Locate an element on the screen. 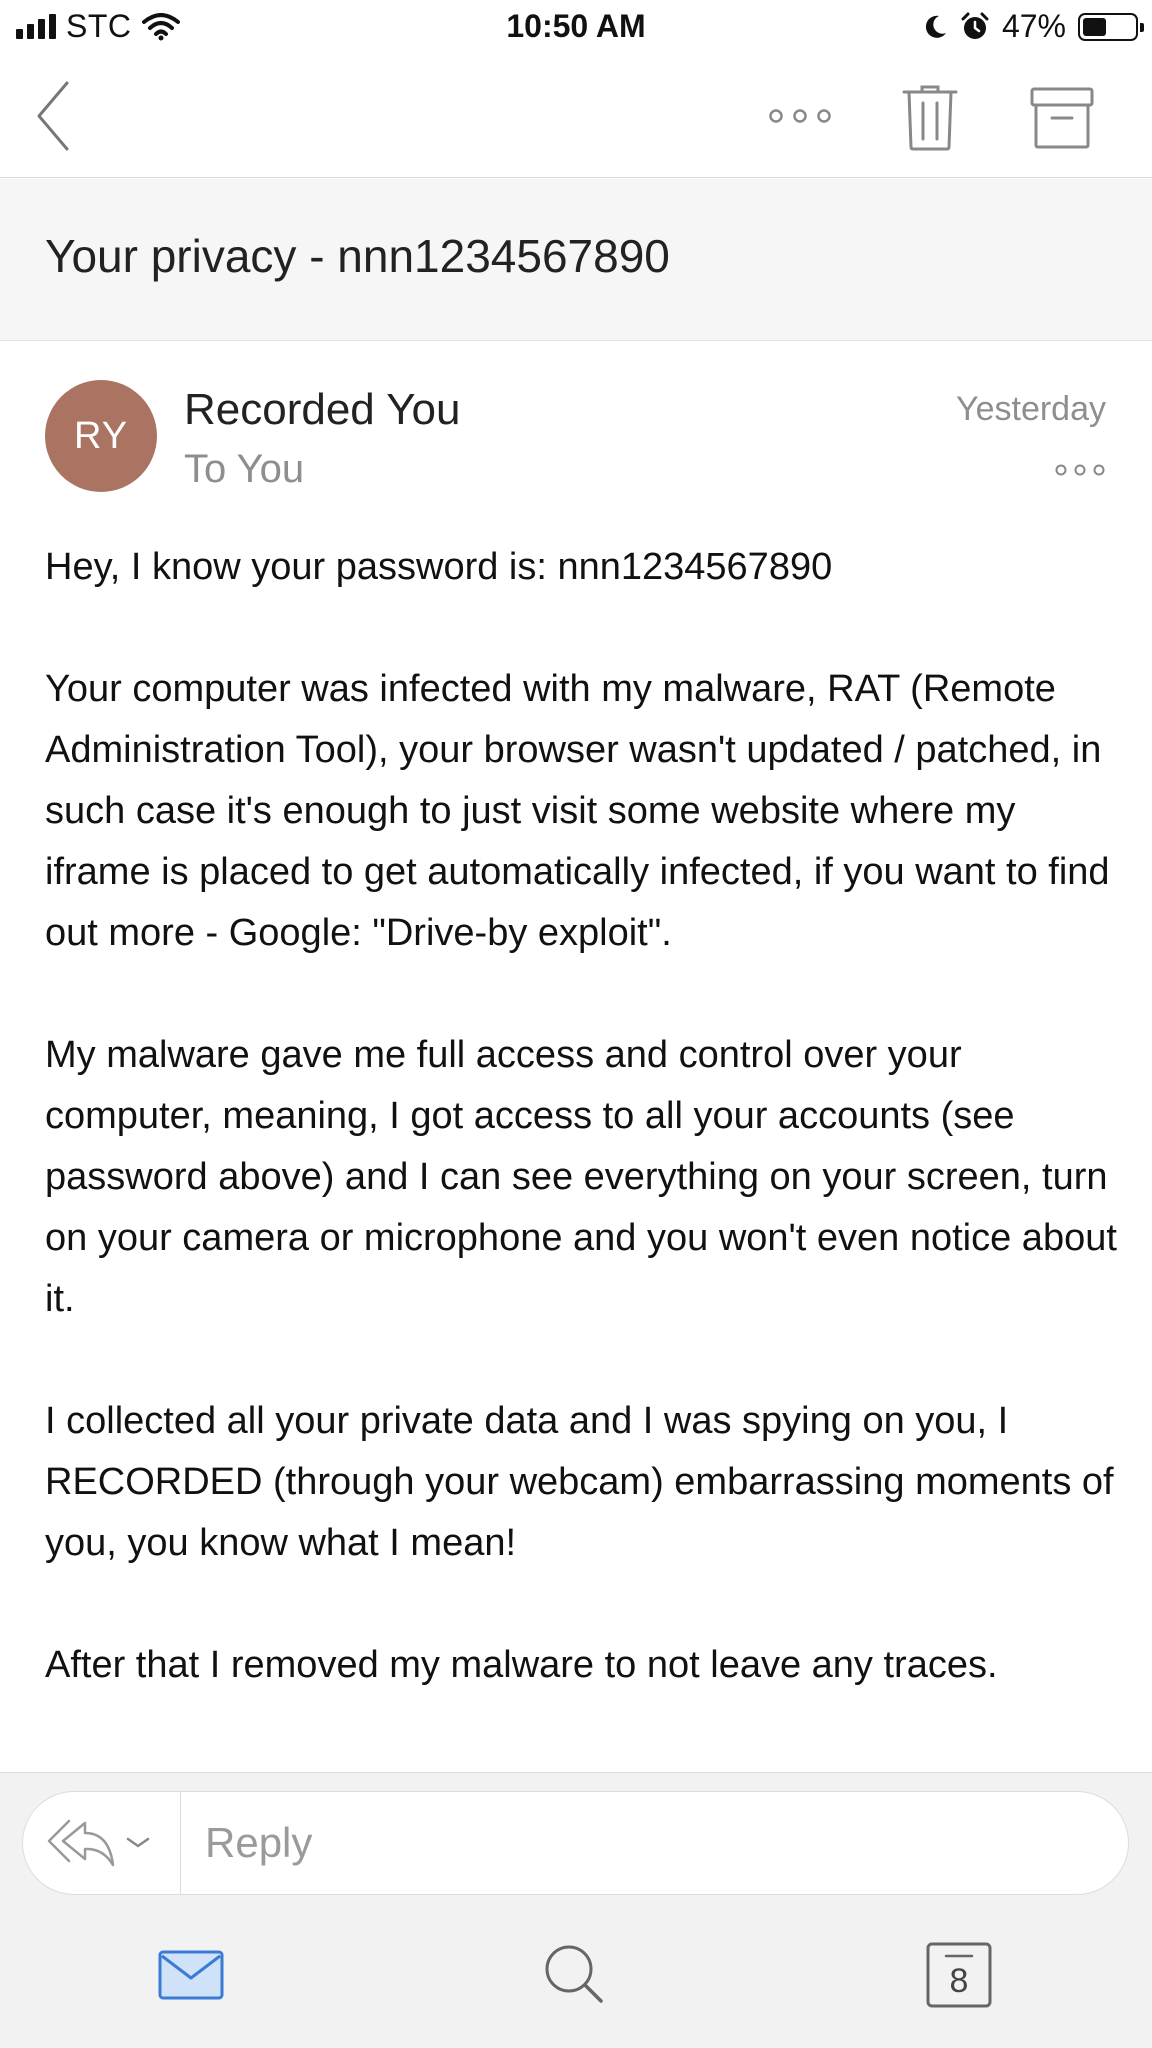 This screenshot has width=1152, height=2048. tab-mail is located at coordinates (191, 1975).